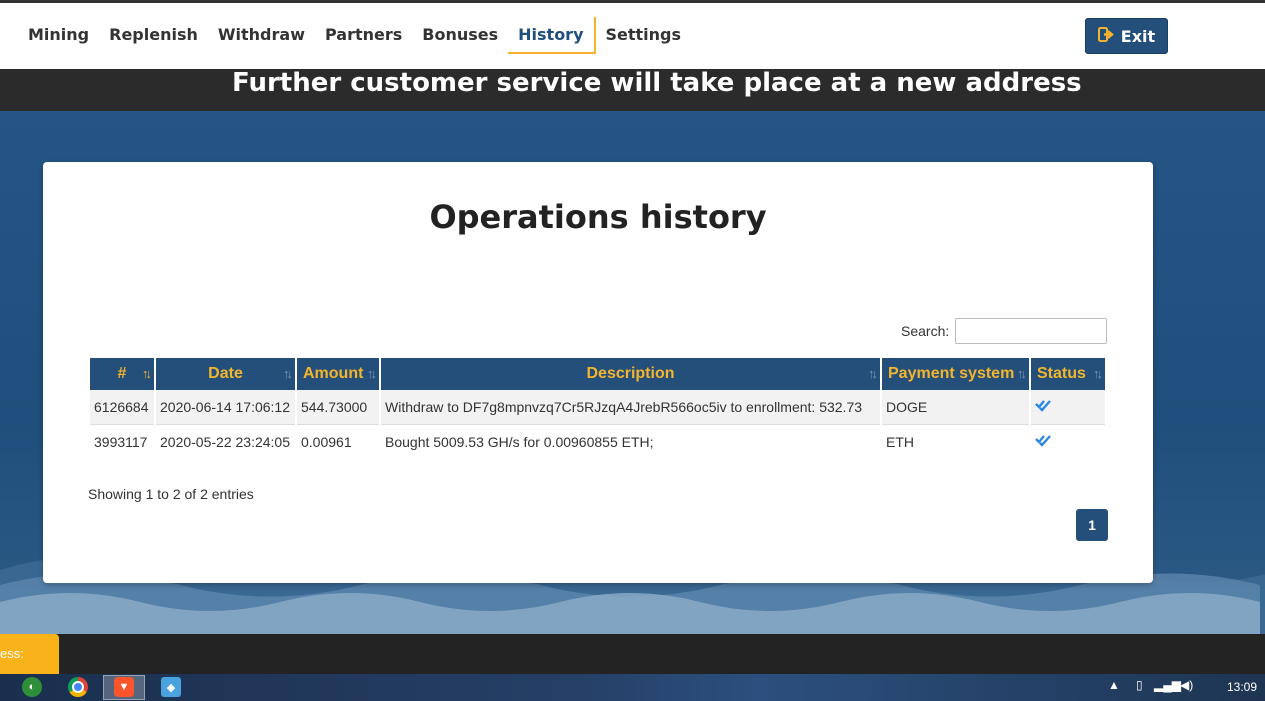 The image size is (1265, 701). I want to click on column-label: Description, so click(630, 373).